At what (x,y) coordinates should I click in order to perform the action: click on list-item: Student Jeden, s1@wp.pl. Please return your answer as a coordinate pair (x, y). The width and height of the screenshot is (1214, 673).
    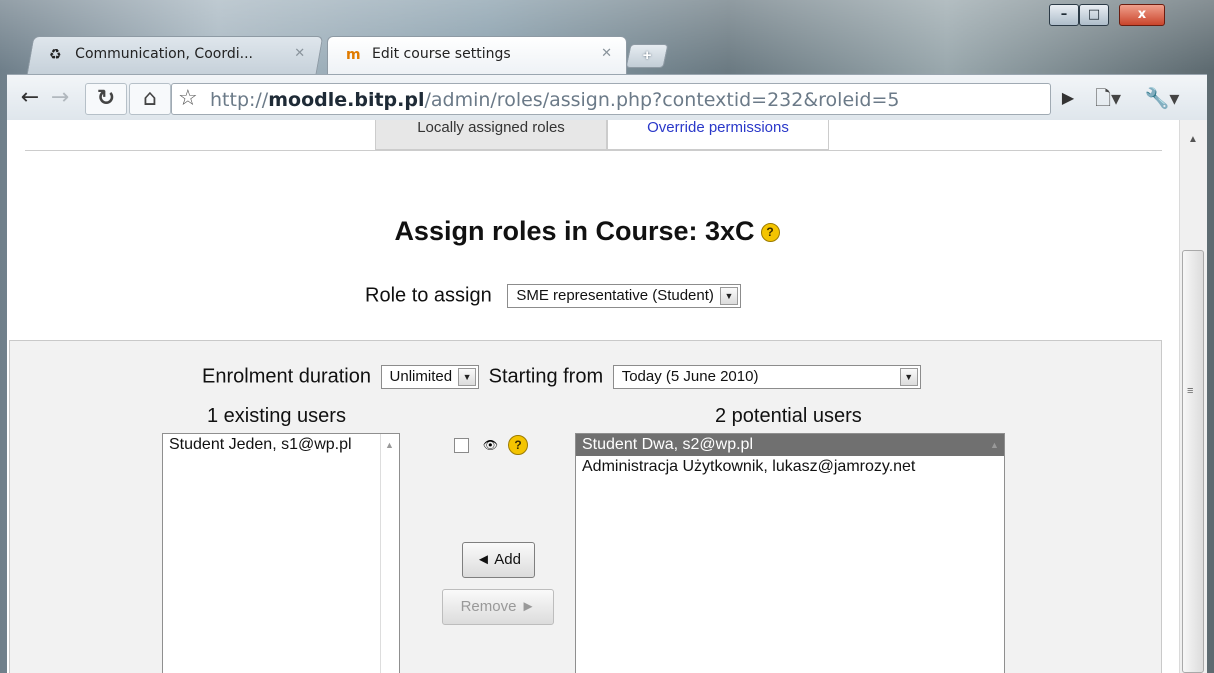
    Looking at the image, I should click on (281, 445).